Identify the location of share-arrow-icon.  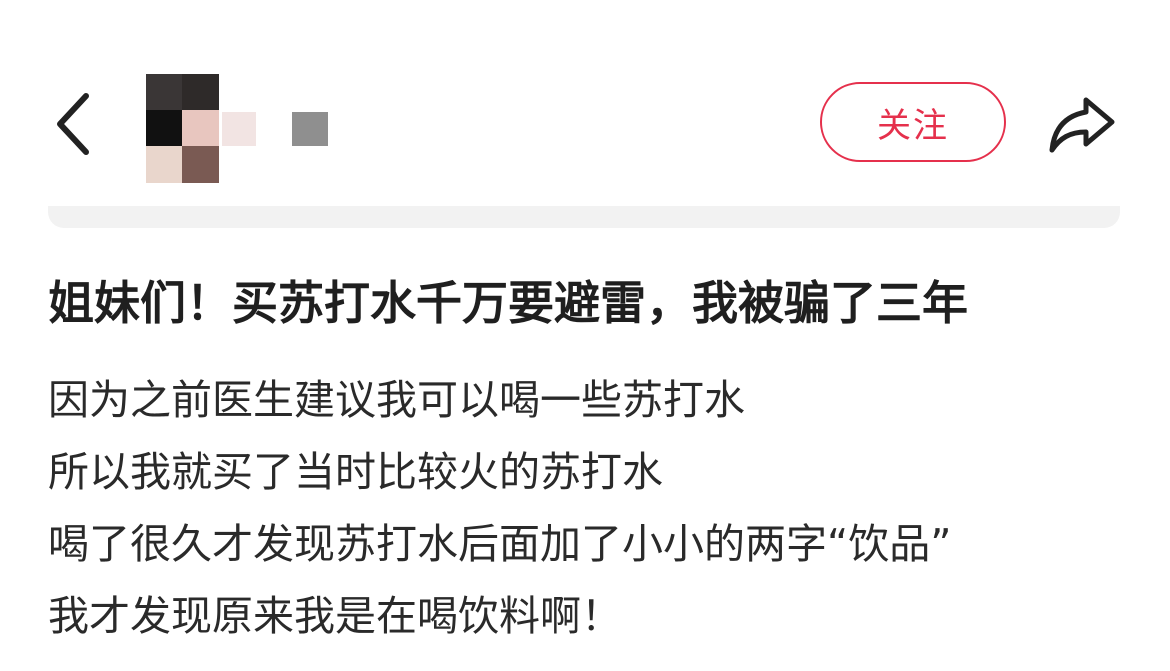
(1082, 125).